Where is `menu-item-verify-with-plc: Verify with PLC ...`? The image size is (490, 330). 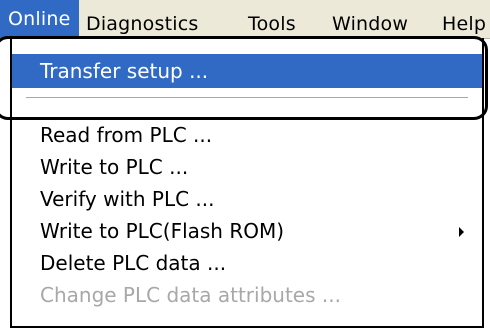
menu-item-verify-with-plc: Verify with PLC ... is located at coordinates (247, 199).